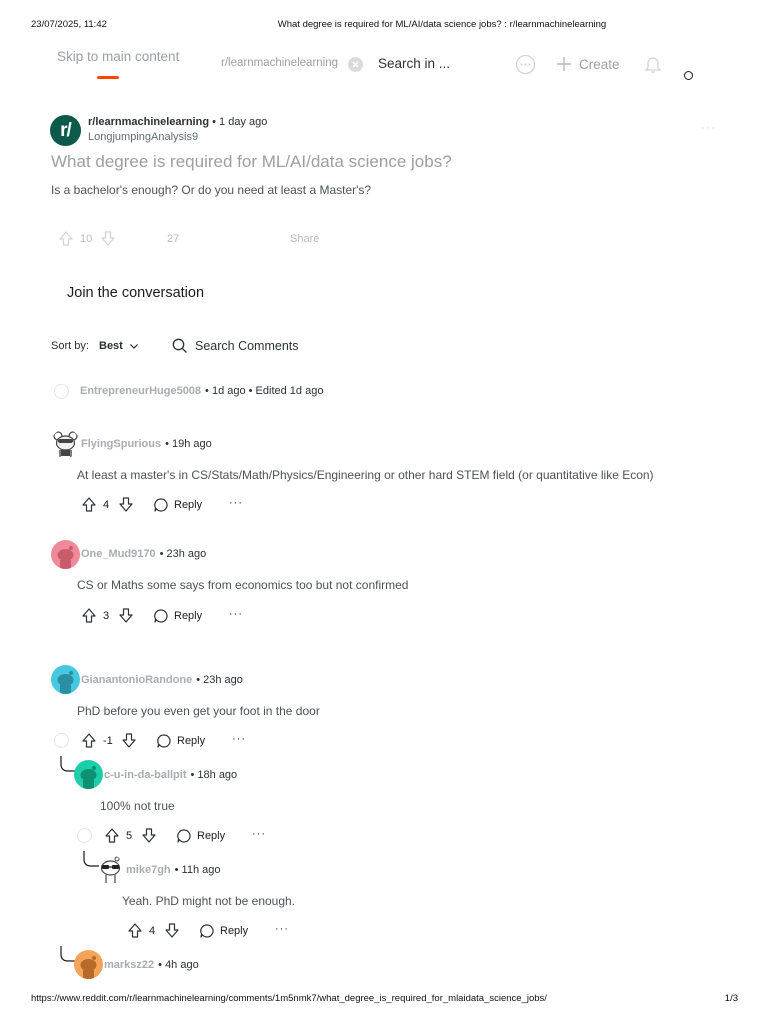  I want to click on search-icon, so click(179, 345).